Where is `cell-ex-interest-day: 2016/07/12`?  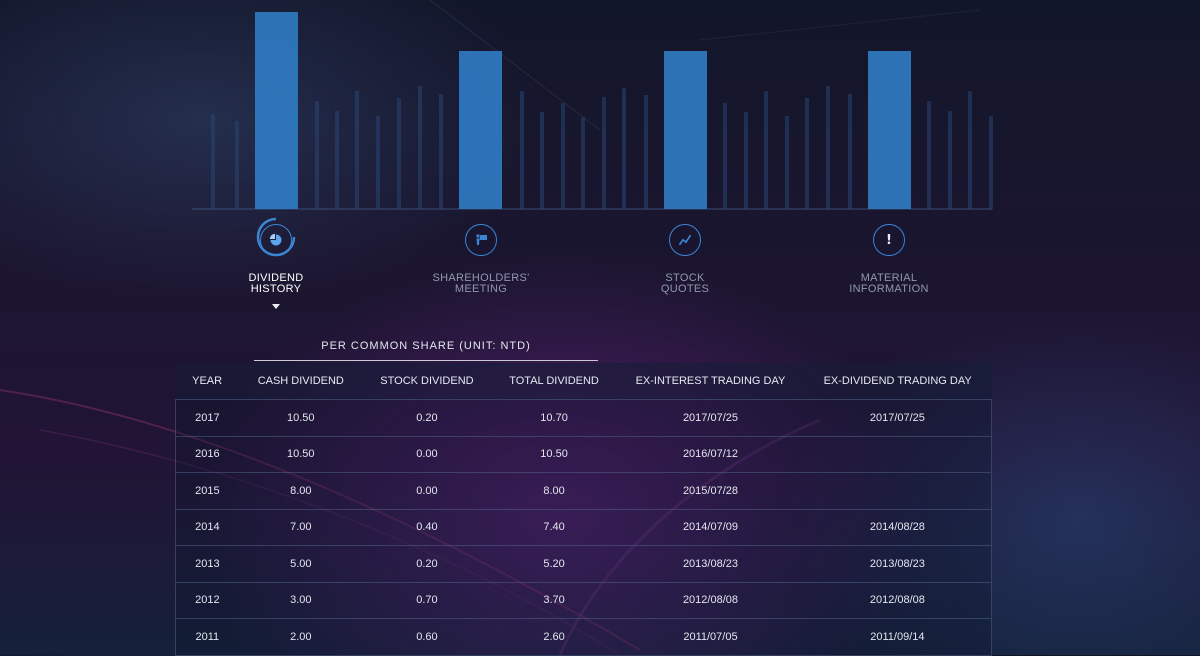
cell-ex-interest-day: 2016/07/12 is located at coordinates (710, 454).